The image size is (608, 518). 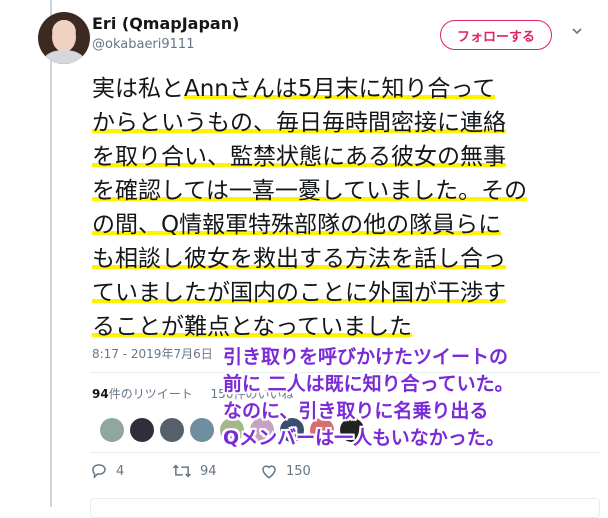 I want to click on annotation-line: なのに、引き取りに名乗り出る, so click(x=356, y=411).